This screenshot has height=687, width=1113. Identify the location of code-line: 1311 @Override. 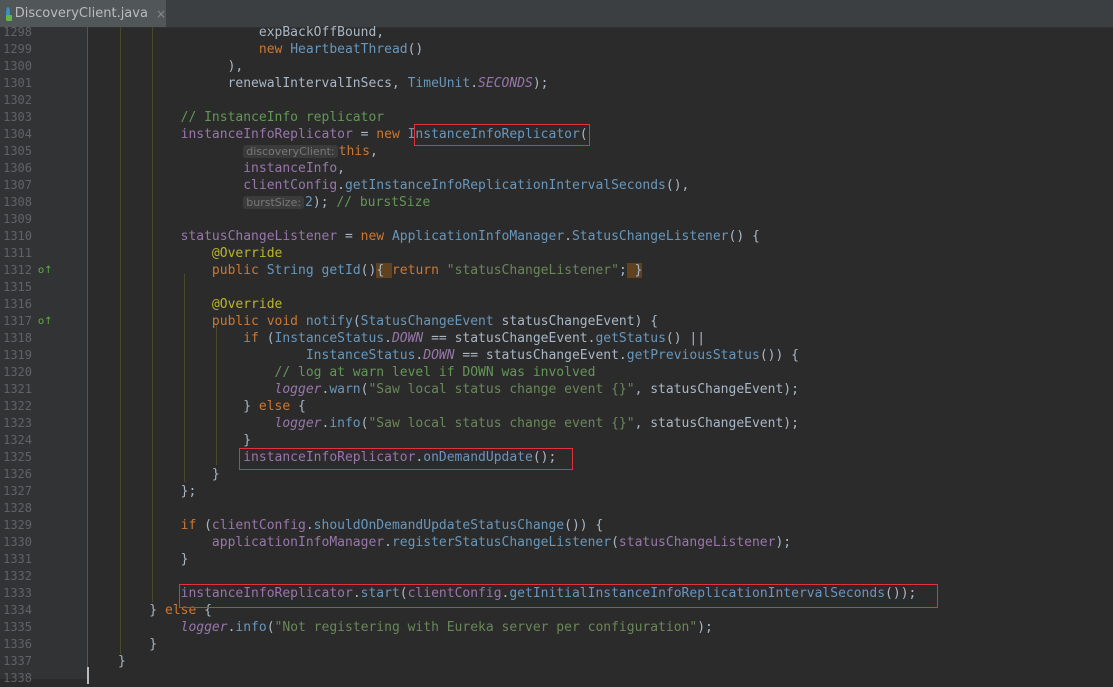
(556, 253).